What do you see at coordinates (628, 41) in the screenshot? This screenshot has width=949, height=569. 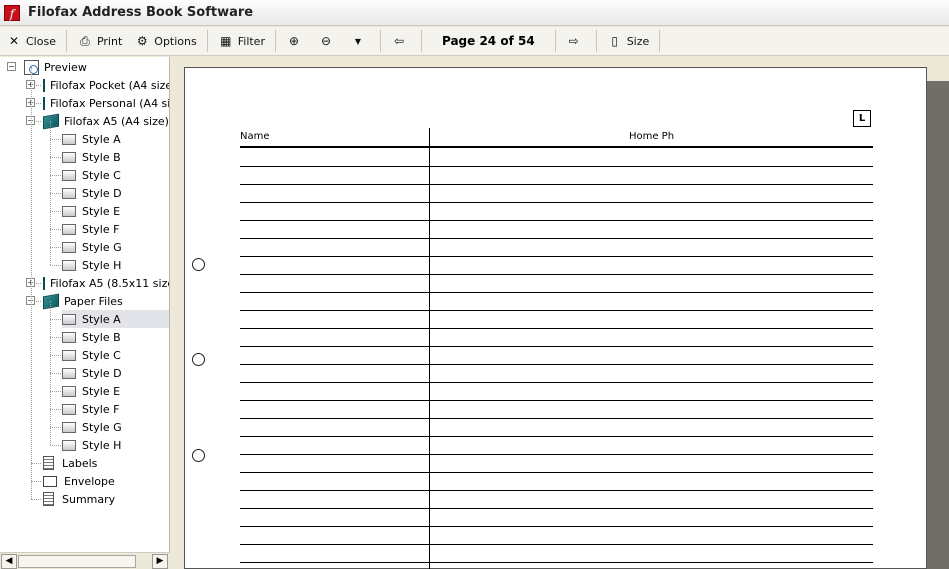 I see `size-button: ▯ Size` at bounding box center [628, 41].